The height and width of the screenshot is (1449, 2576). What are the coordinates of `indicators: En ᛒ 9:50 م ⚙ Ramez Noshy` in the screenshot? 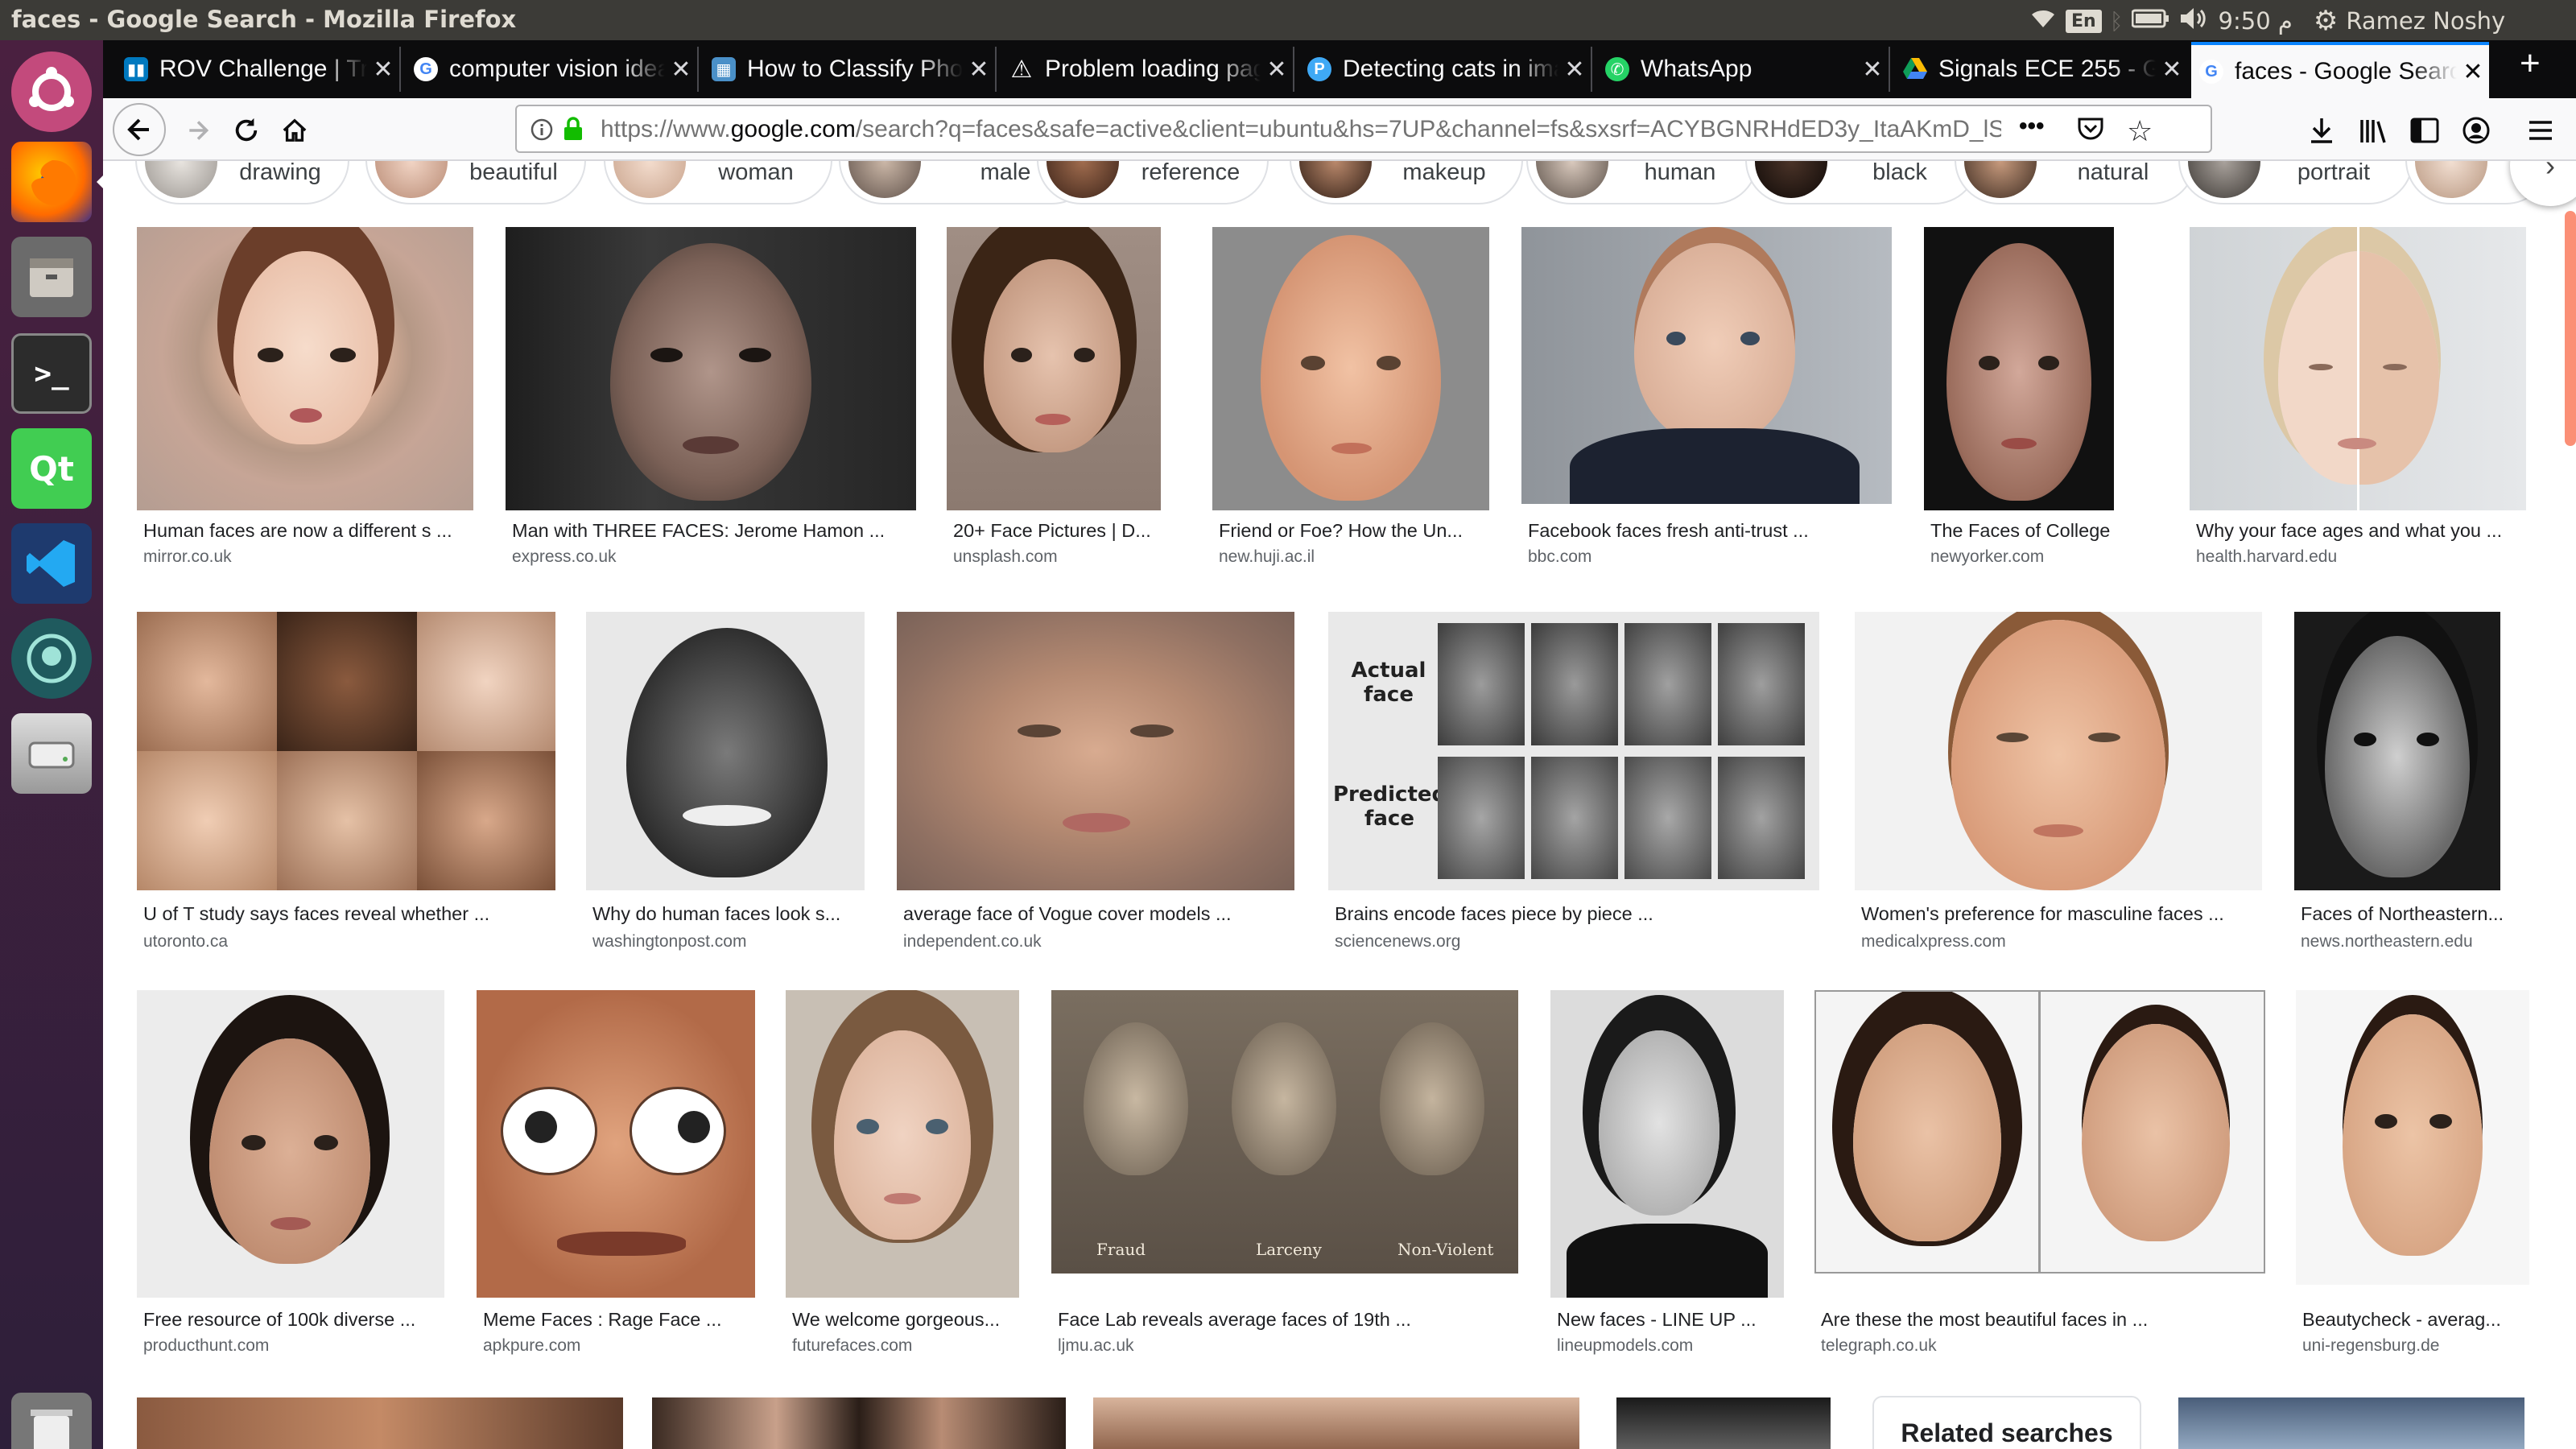 It's located at (2267, 21).